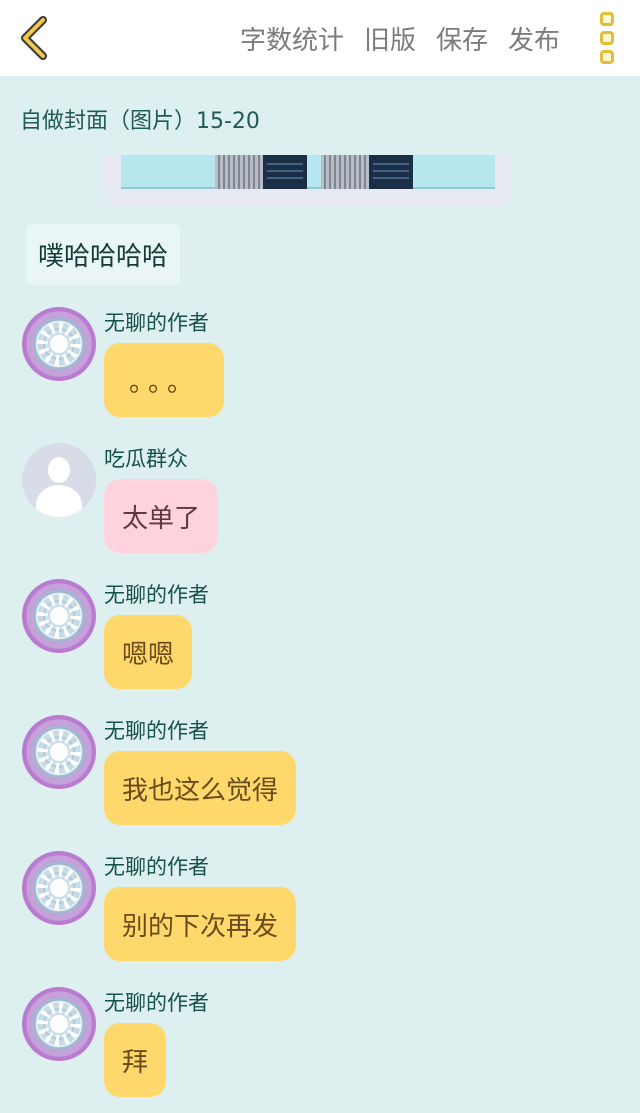 The image size is (640, 1113). Describe the element at coordinates (462, 38) in the screenshot. I see `save-button: 保存` at that location.